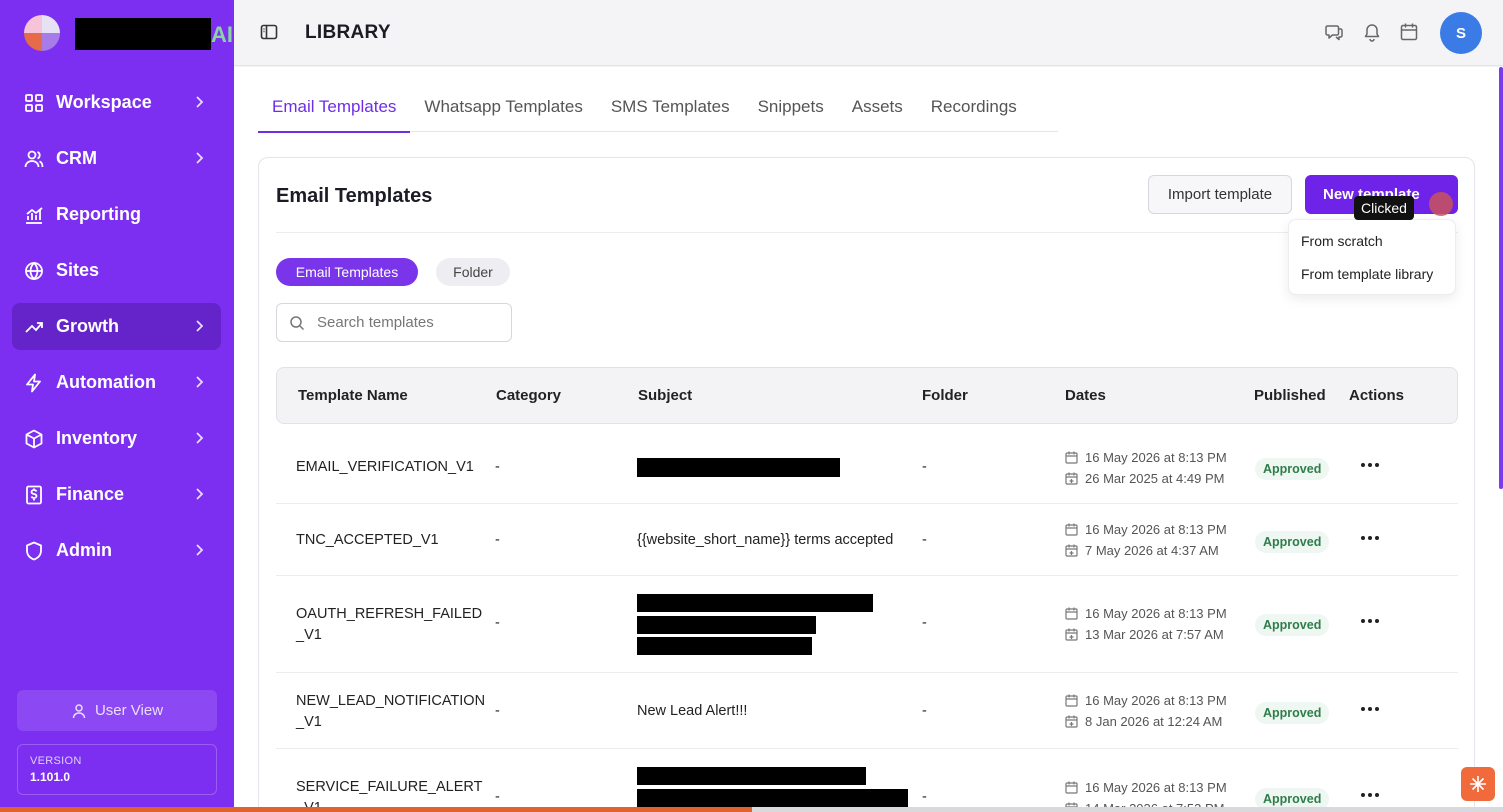  Describe the element at coordinates (78, 270) in the screenshot. I see `sidebar-item-label: Sites` at that location.